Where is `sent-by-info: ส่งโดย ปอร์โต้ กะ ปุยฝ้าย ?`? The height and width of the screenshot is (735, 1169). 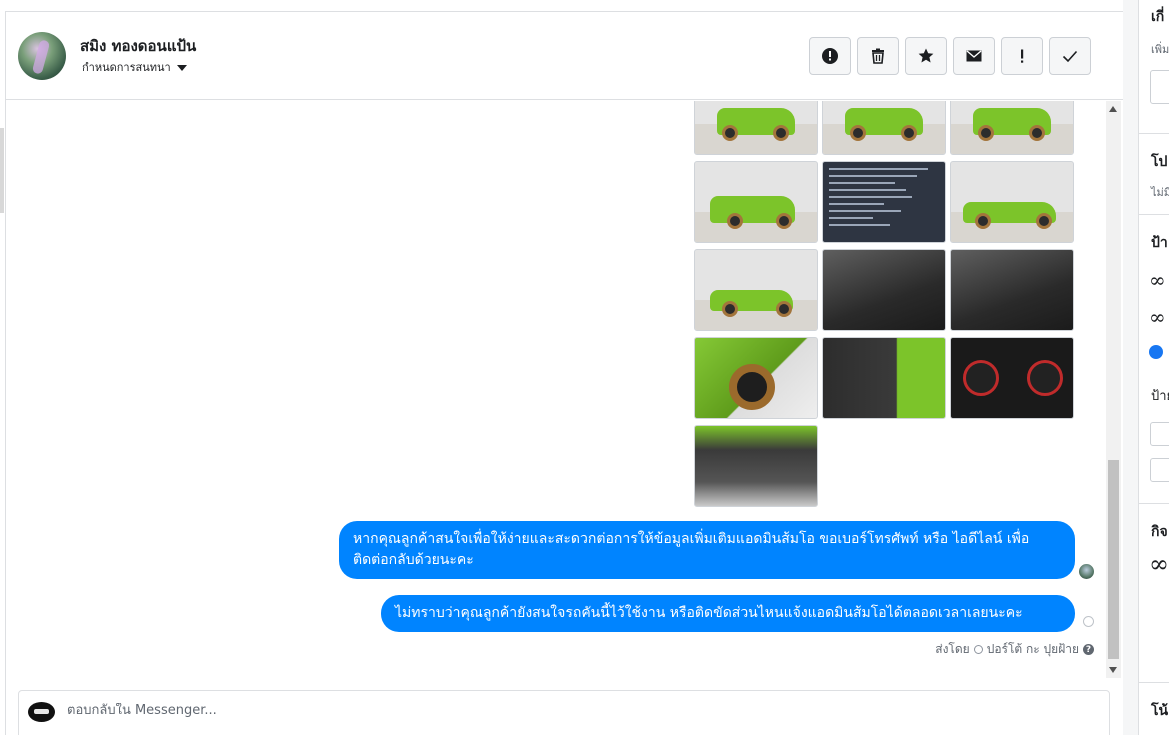 sent-by-info: ส่งโดย ปอร์โต้ กะ ปุยฝ้าย ? is located at coordinates (1014, 649).